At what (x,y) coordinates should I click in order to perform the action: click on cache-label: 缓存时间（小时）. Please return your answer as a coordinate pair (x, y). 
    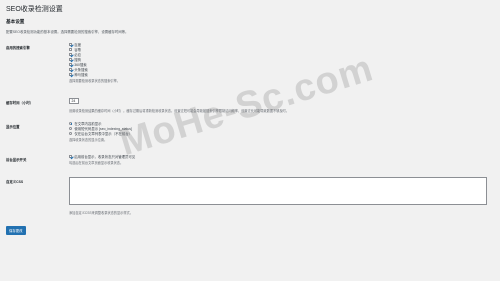
    Looking at the image, I should click on (20, 103).